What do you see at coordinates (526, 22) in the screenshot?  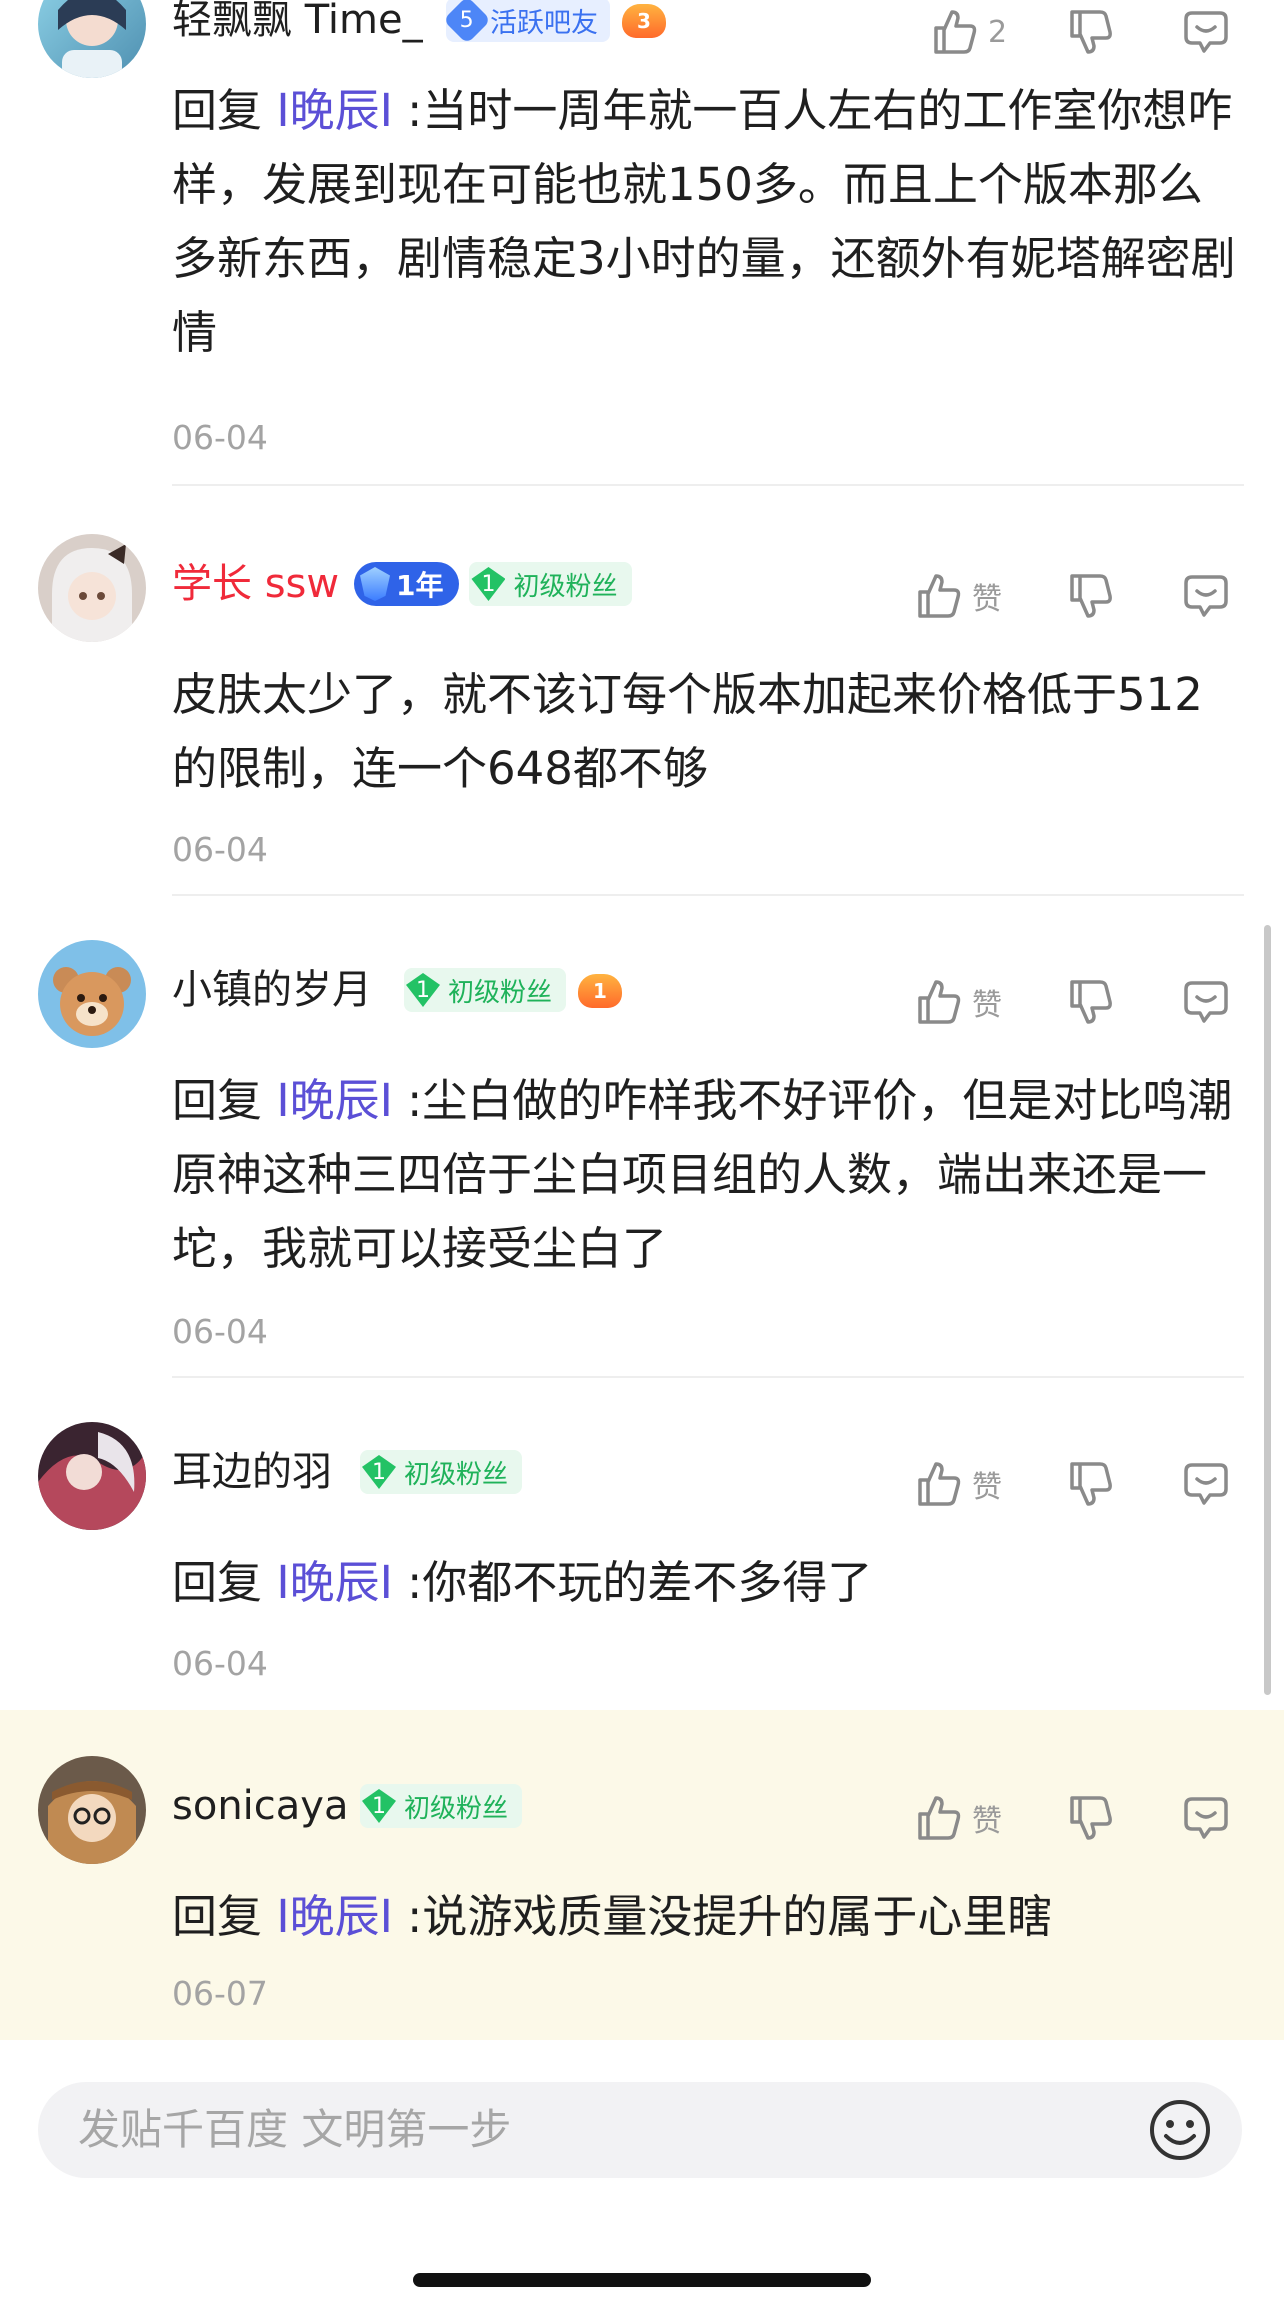 I see `active-member-badge: 5 活跃吧友` at bounding box center [526, 22].